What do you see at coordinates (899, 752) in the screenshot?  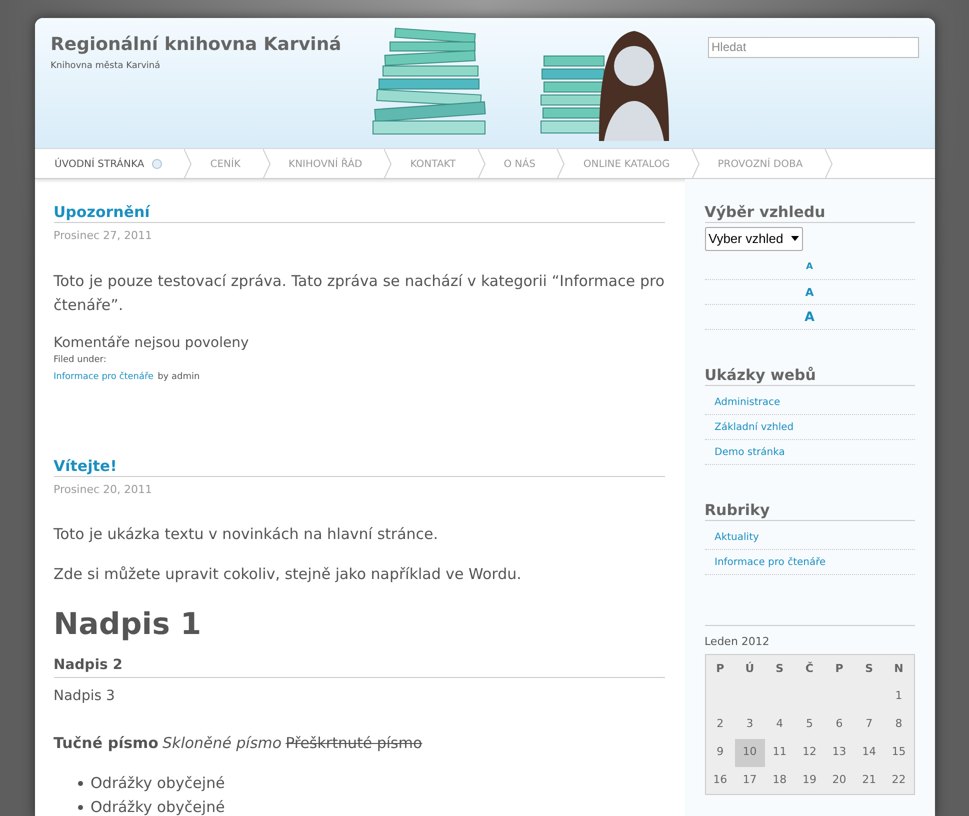 I see `calendar-day: 15` at bounding box center [899, 752].